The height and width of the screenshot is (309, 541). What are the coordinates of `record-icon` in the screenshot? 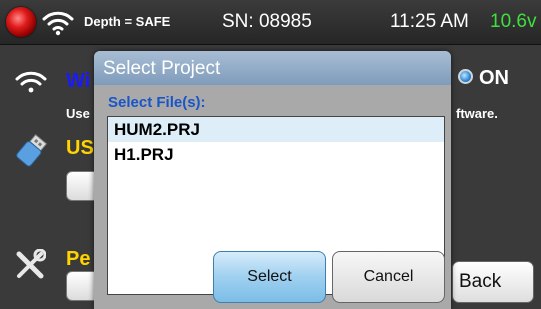 It's located at (21, 22).